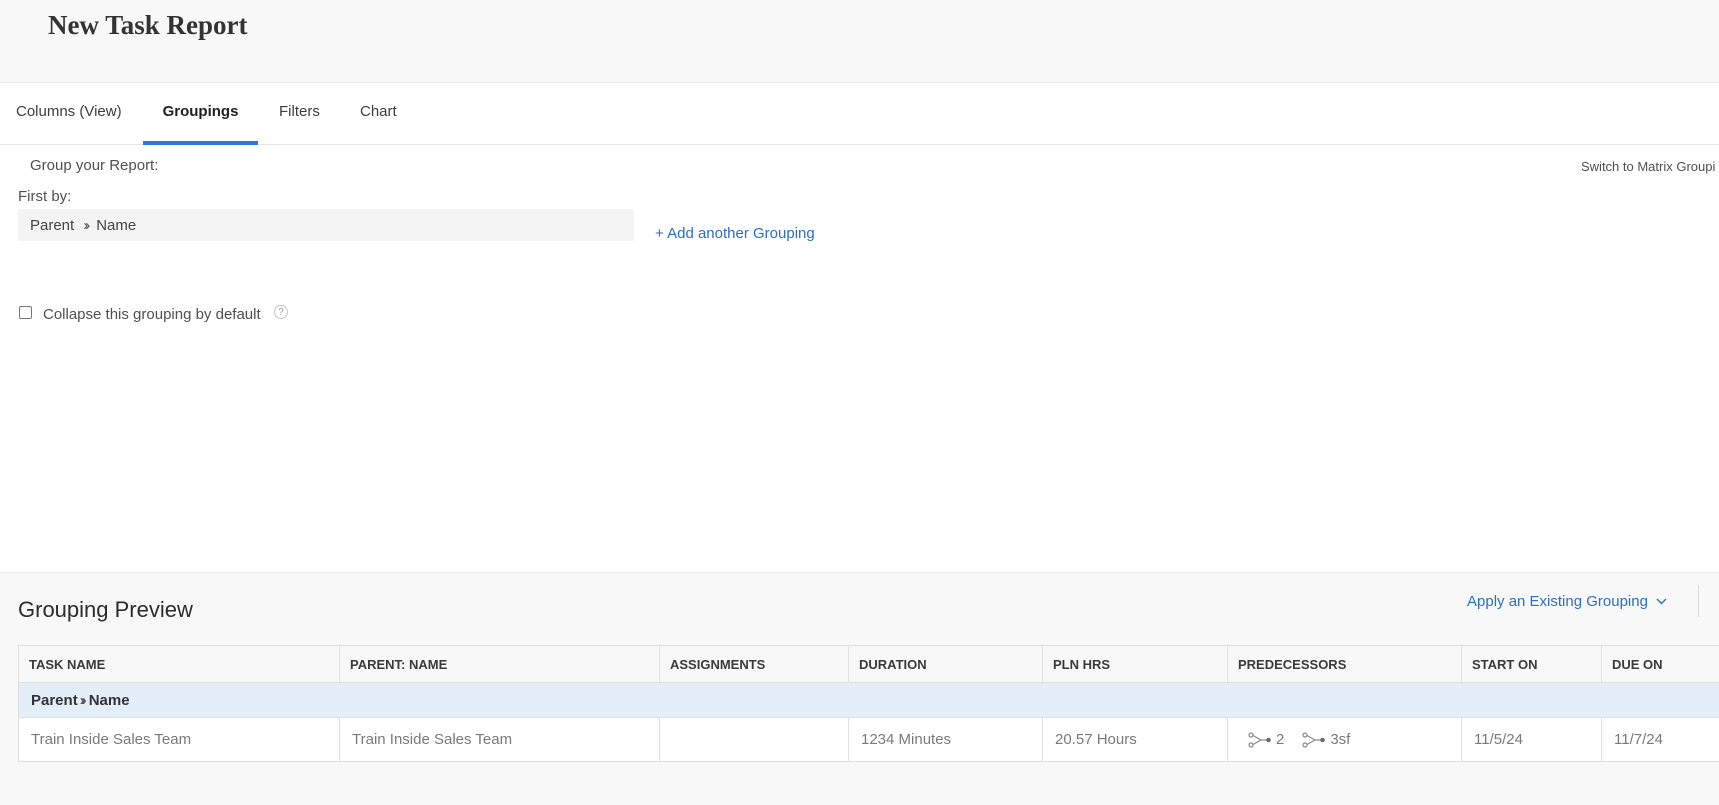 This screenshot has width=1719, height=805. I want to click on tab-groupings: Groupings, so click(200, 114).